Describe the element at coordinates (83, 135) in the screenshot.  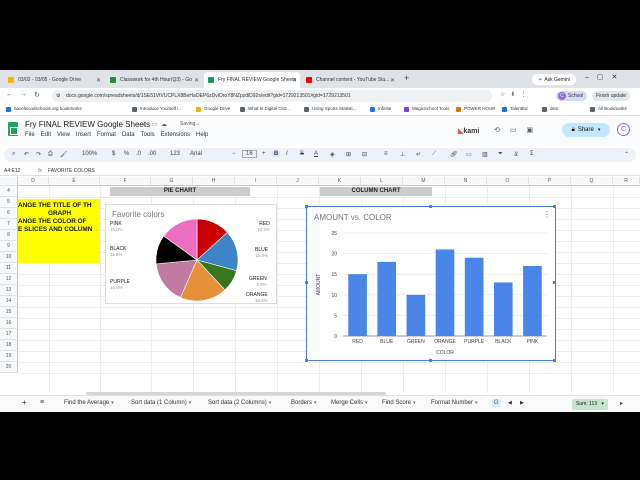
I see `menu-insert: Insert` at that location.